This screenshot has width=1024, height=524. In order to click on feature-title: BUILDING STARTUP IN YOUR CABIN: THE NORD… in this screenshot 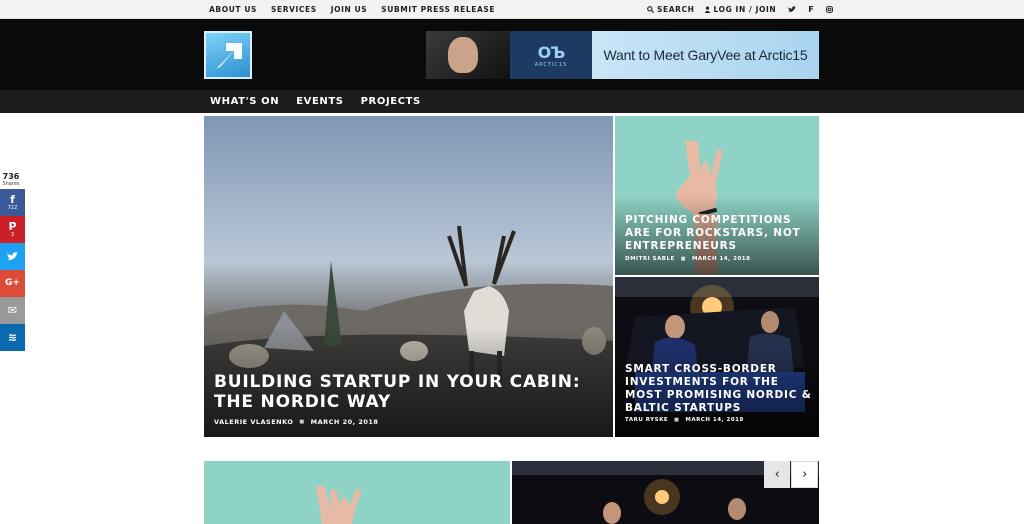, I will do `click(404, 392)`.